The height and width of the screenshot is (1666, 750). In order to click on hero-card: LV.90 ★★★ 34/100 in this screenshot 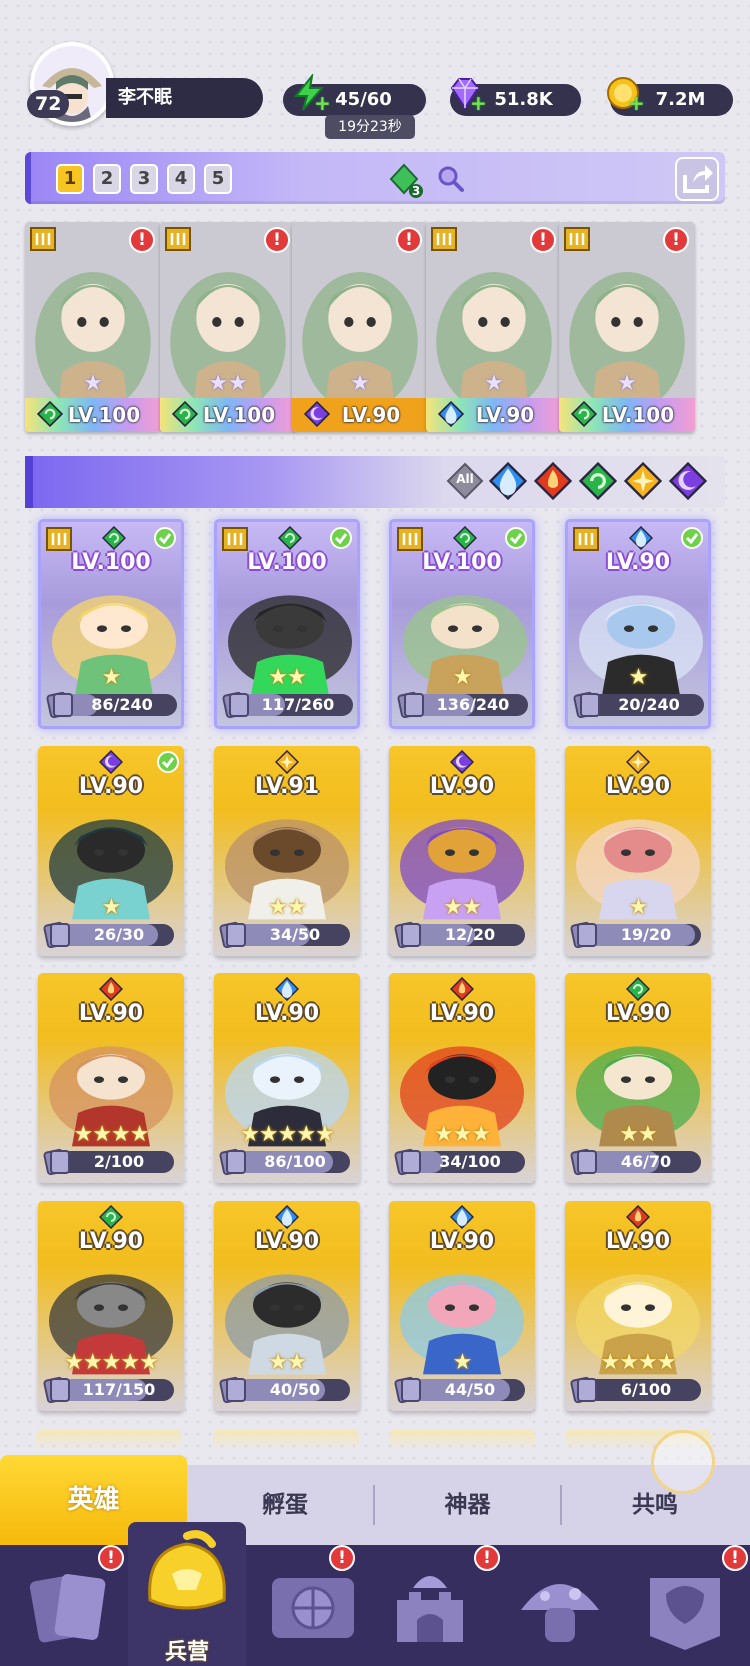, I will do `click(462, 1078)`.